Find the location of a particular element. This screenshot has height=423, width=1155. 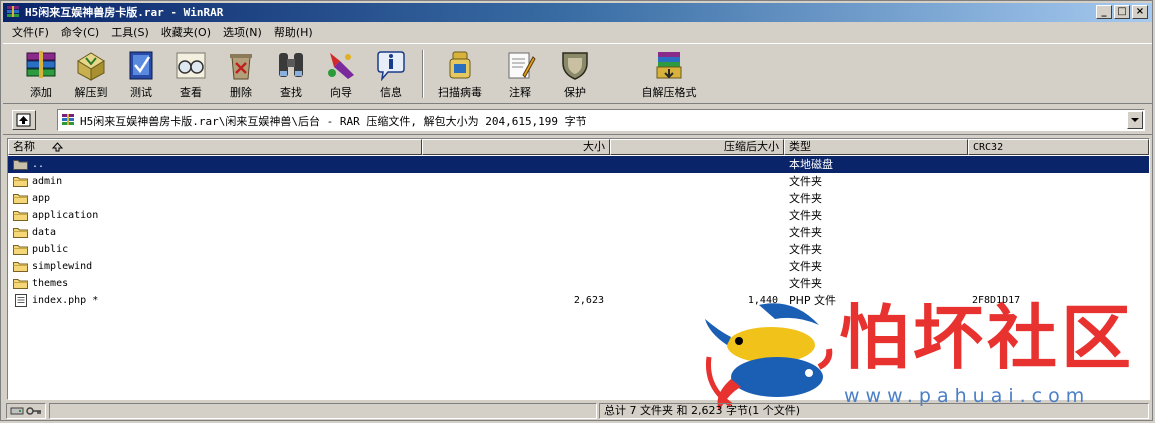

add-label: 添加 is located at coordinates (41, 92).